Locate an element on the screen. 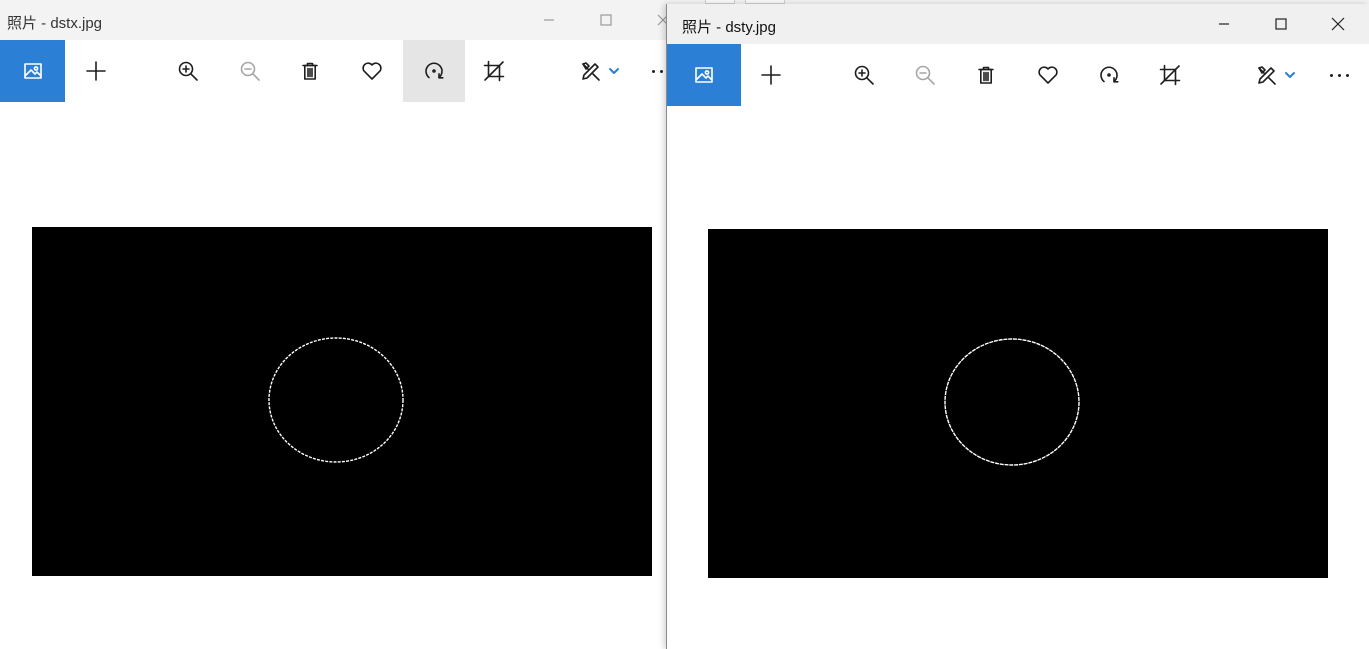 This screenshot has width=1369, height=649. title-bar: 照片 - dstx.jpg is located at coordinates (334, 20).